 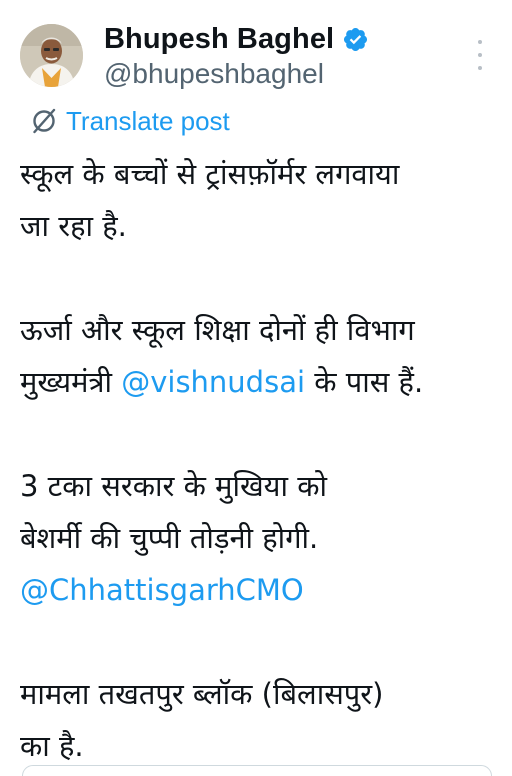 What do you see at coordinates (219, 39) in the screenshot?
I see `display-name: Bhupesh Baghel` at bounding box center [219, 39].